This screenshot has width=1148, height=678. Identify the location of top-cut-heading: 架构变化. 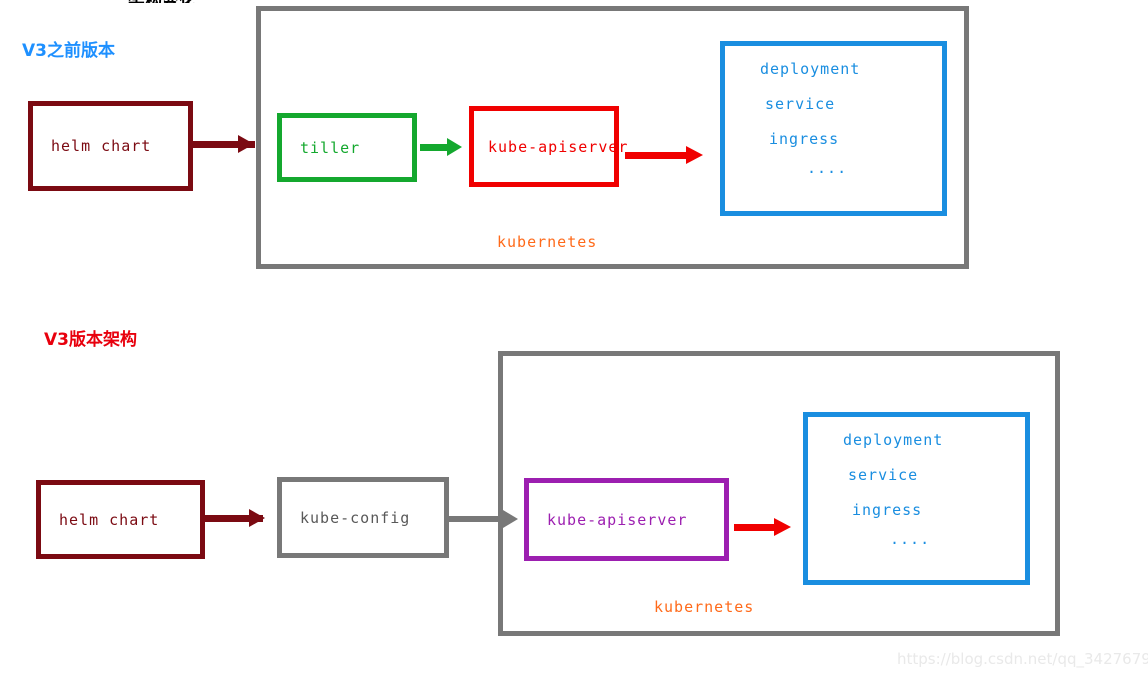
(188, 1).